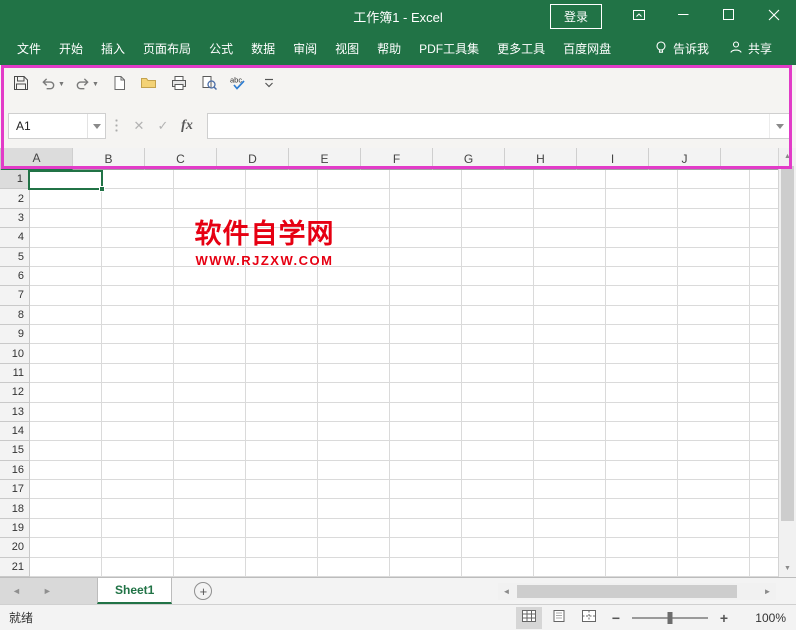  Describe the element at coordinates (426, 431) in the screenshot. I see `cell-F14` at that location.